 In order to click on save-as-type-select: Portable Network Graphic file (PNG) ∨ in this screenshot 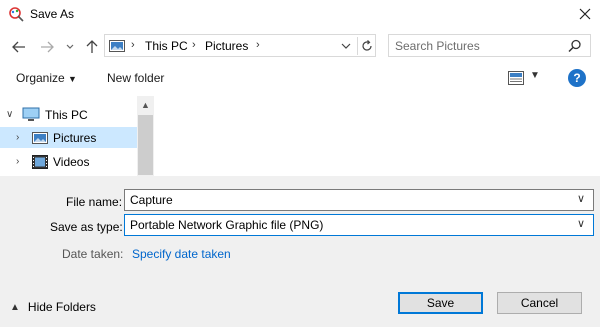, I will do `click(359, 225)`.